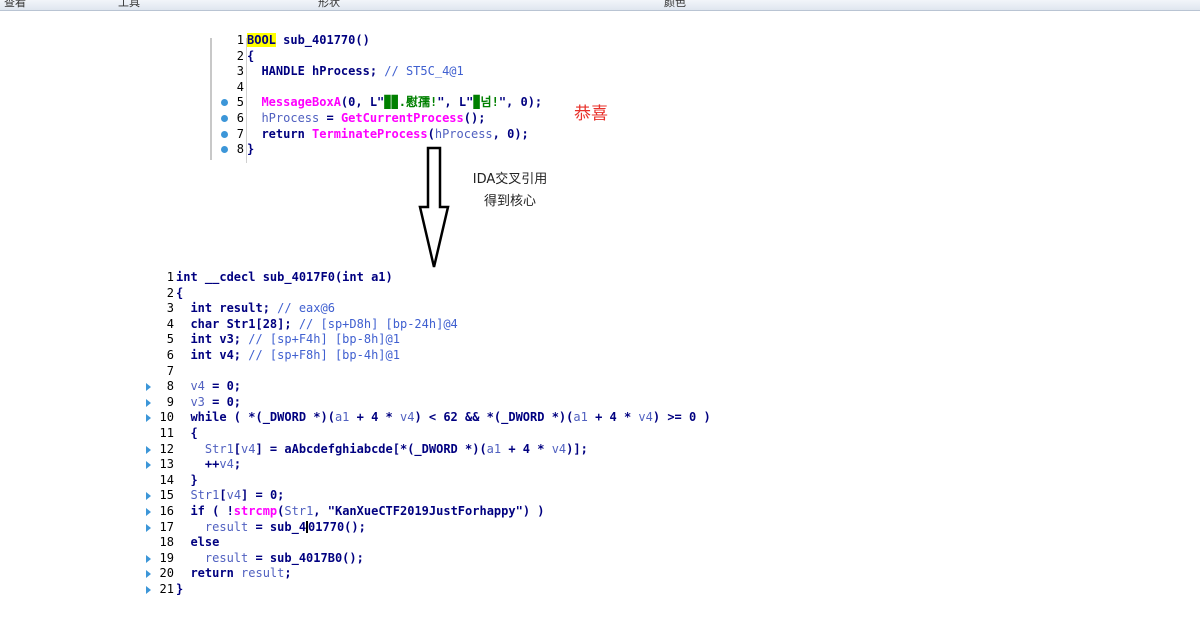  Describe the element at coordinates (322, 40) in the screenshot. I see `code-token: sub_401770()` at that location.